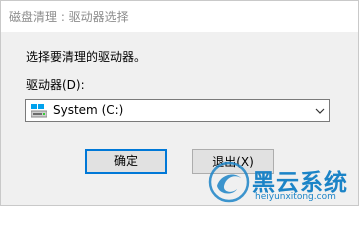 This screenshot has width=359, height=240. I want to click on drive-icon, so click(39, 111).